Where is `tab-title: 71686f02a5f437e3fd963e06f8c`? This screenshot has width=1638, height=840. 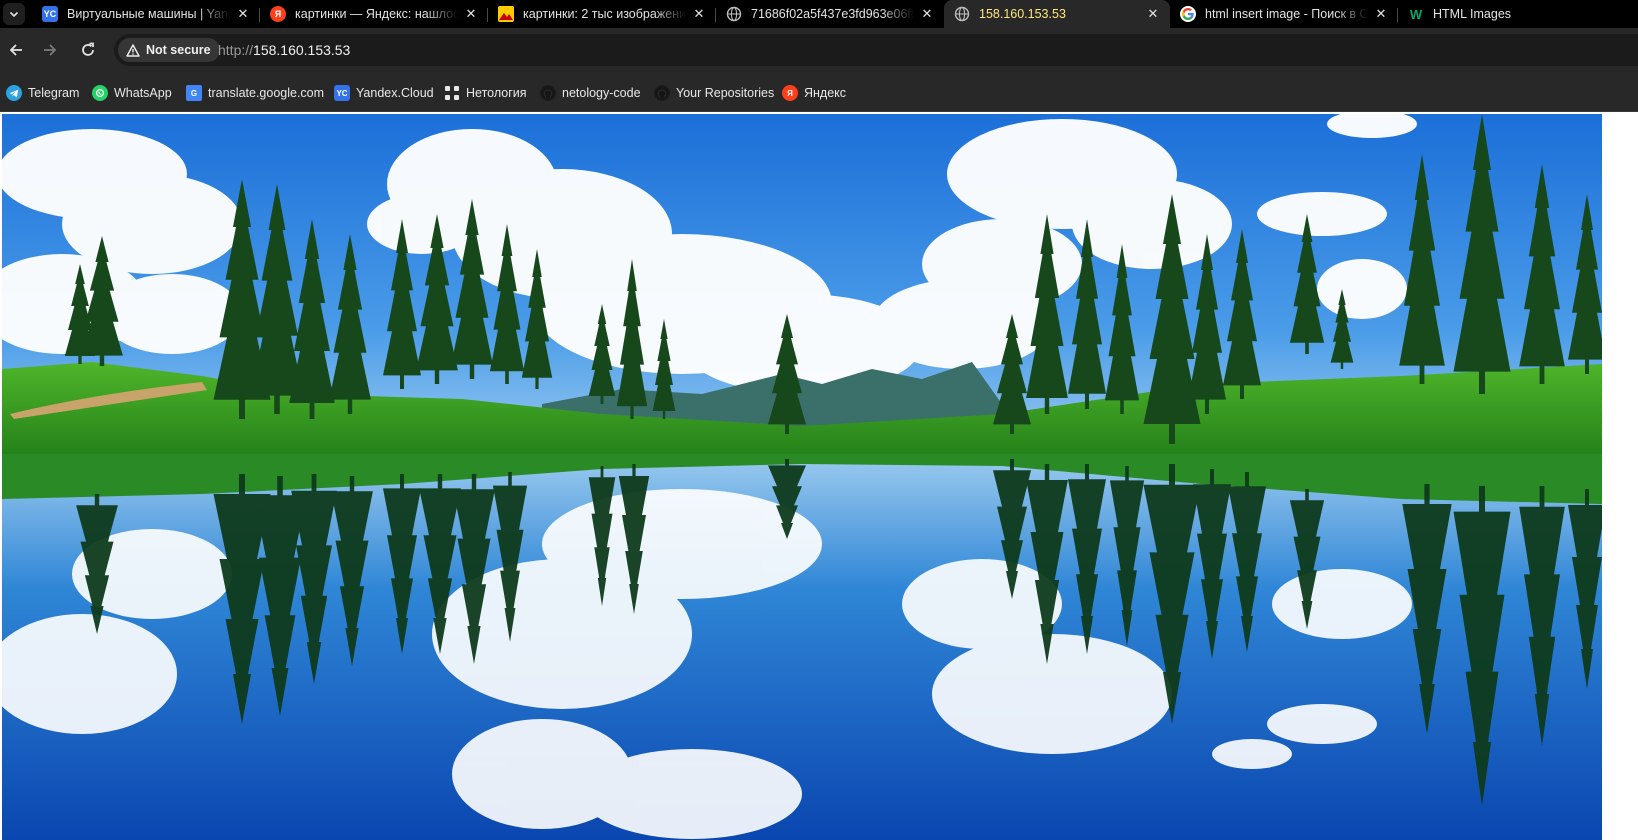 tab-title: 71686f02a5f437e3fd963e06f8c is located at coordinates (832, 14).